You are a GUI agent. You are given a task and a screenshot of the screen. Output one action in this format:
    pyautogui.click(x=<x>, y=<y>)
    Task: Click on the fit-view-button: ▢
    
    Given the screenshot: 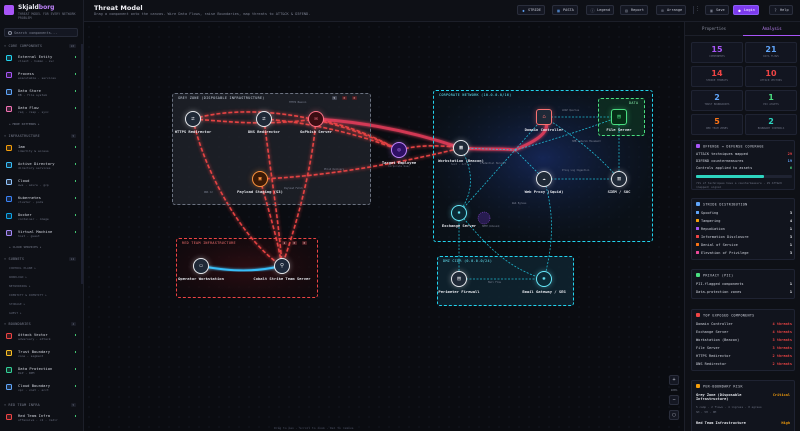 What is the action you would take?
    pyautogui.click(x=674, y=415)
    